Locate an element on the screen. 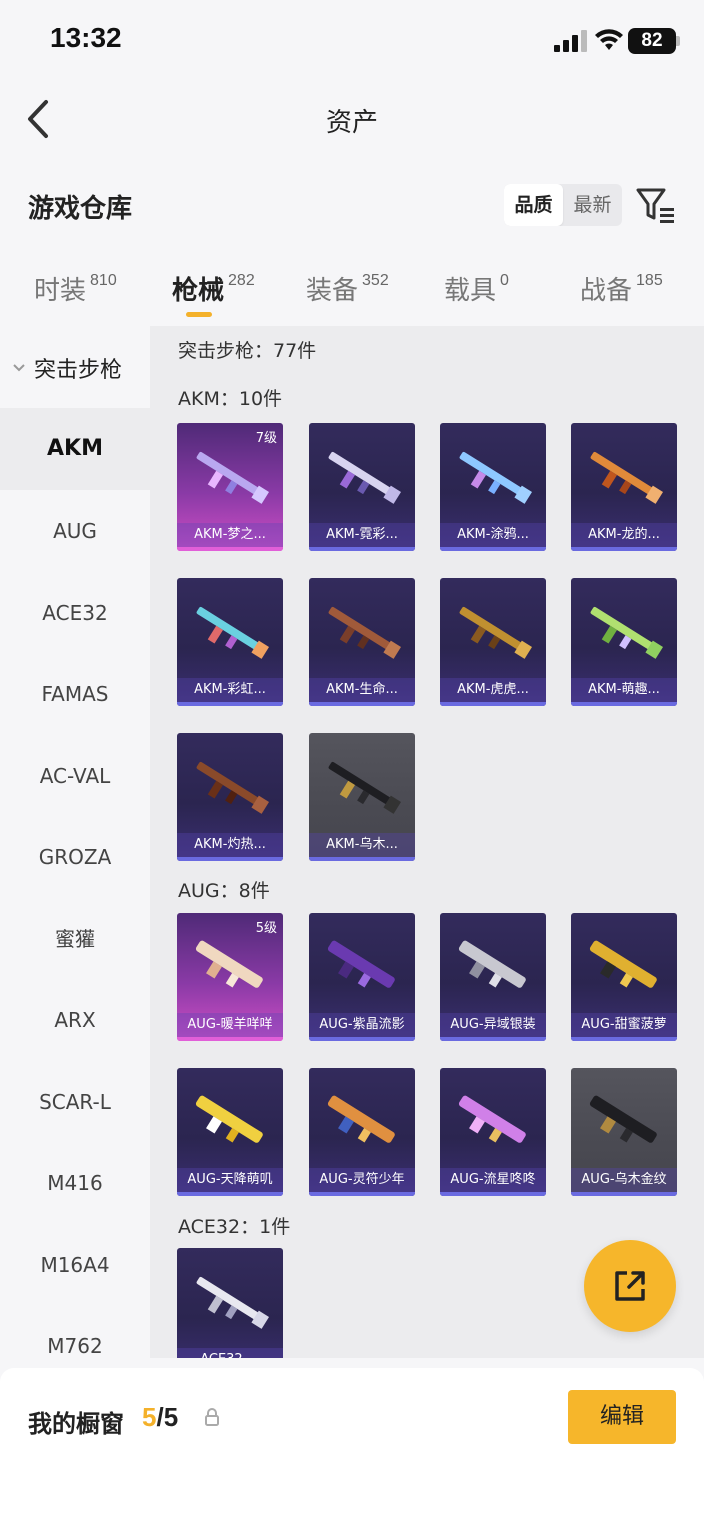  sidebar-item-honey-badger: 蜜獾 is located at coordinates (75, 939).